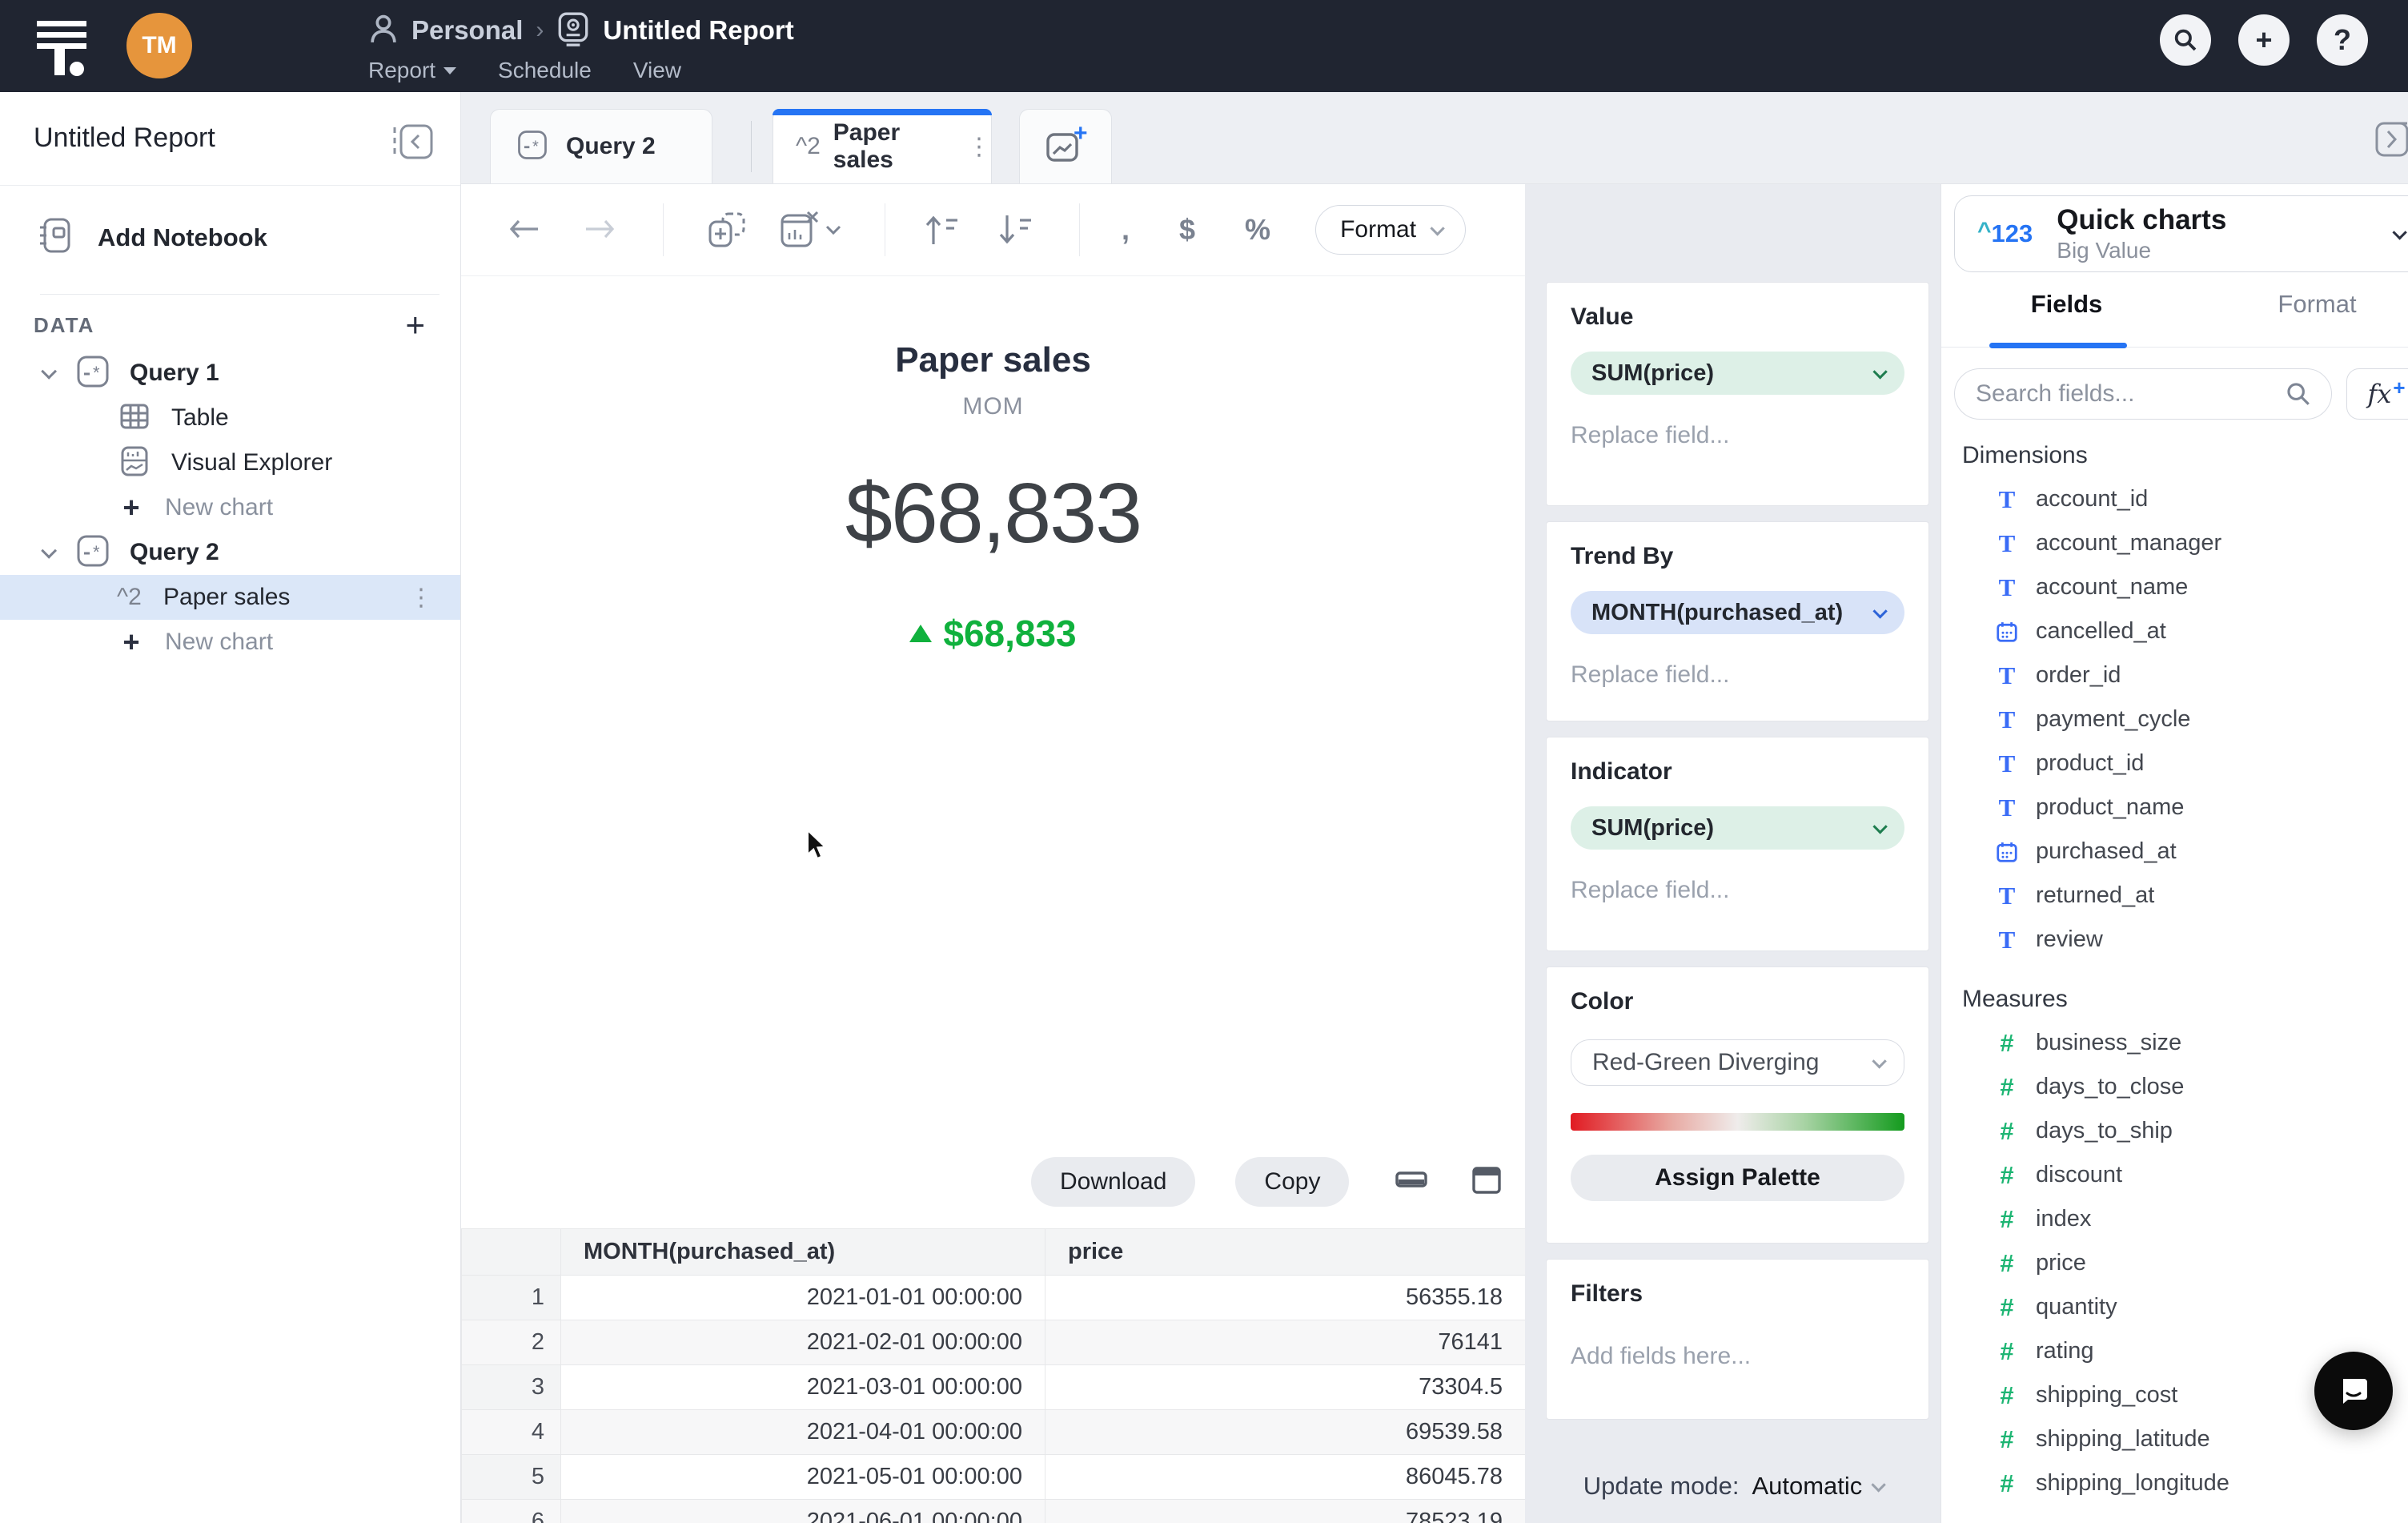  Describe the element at coordinates (1411, 1182) in the screenshot. I see `collapse-table-icon` at that location.